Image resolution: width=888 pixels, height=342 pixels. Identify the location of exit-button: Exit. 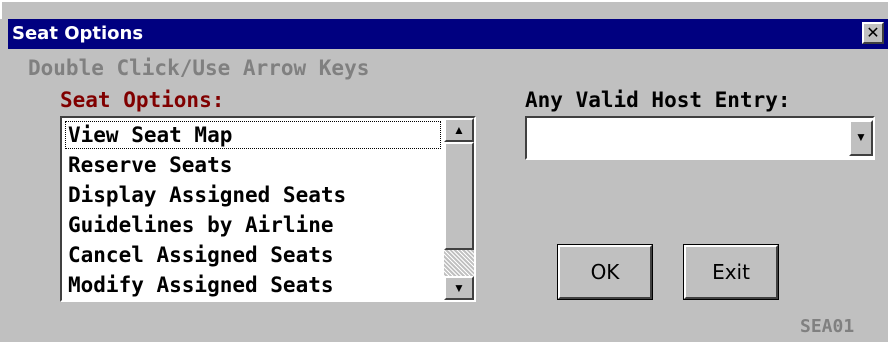
(731, 272).